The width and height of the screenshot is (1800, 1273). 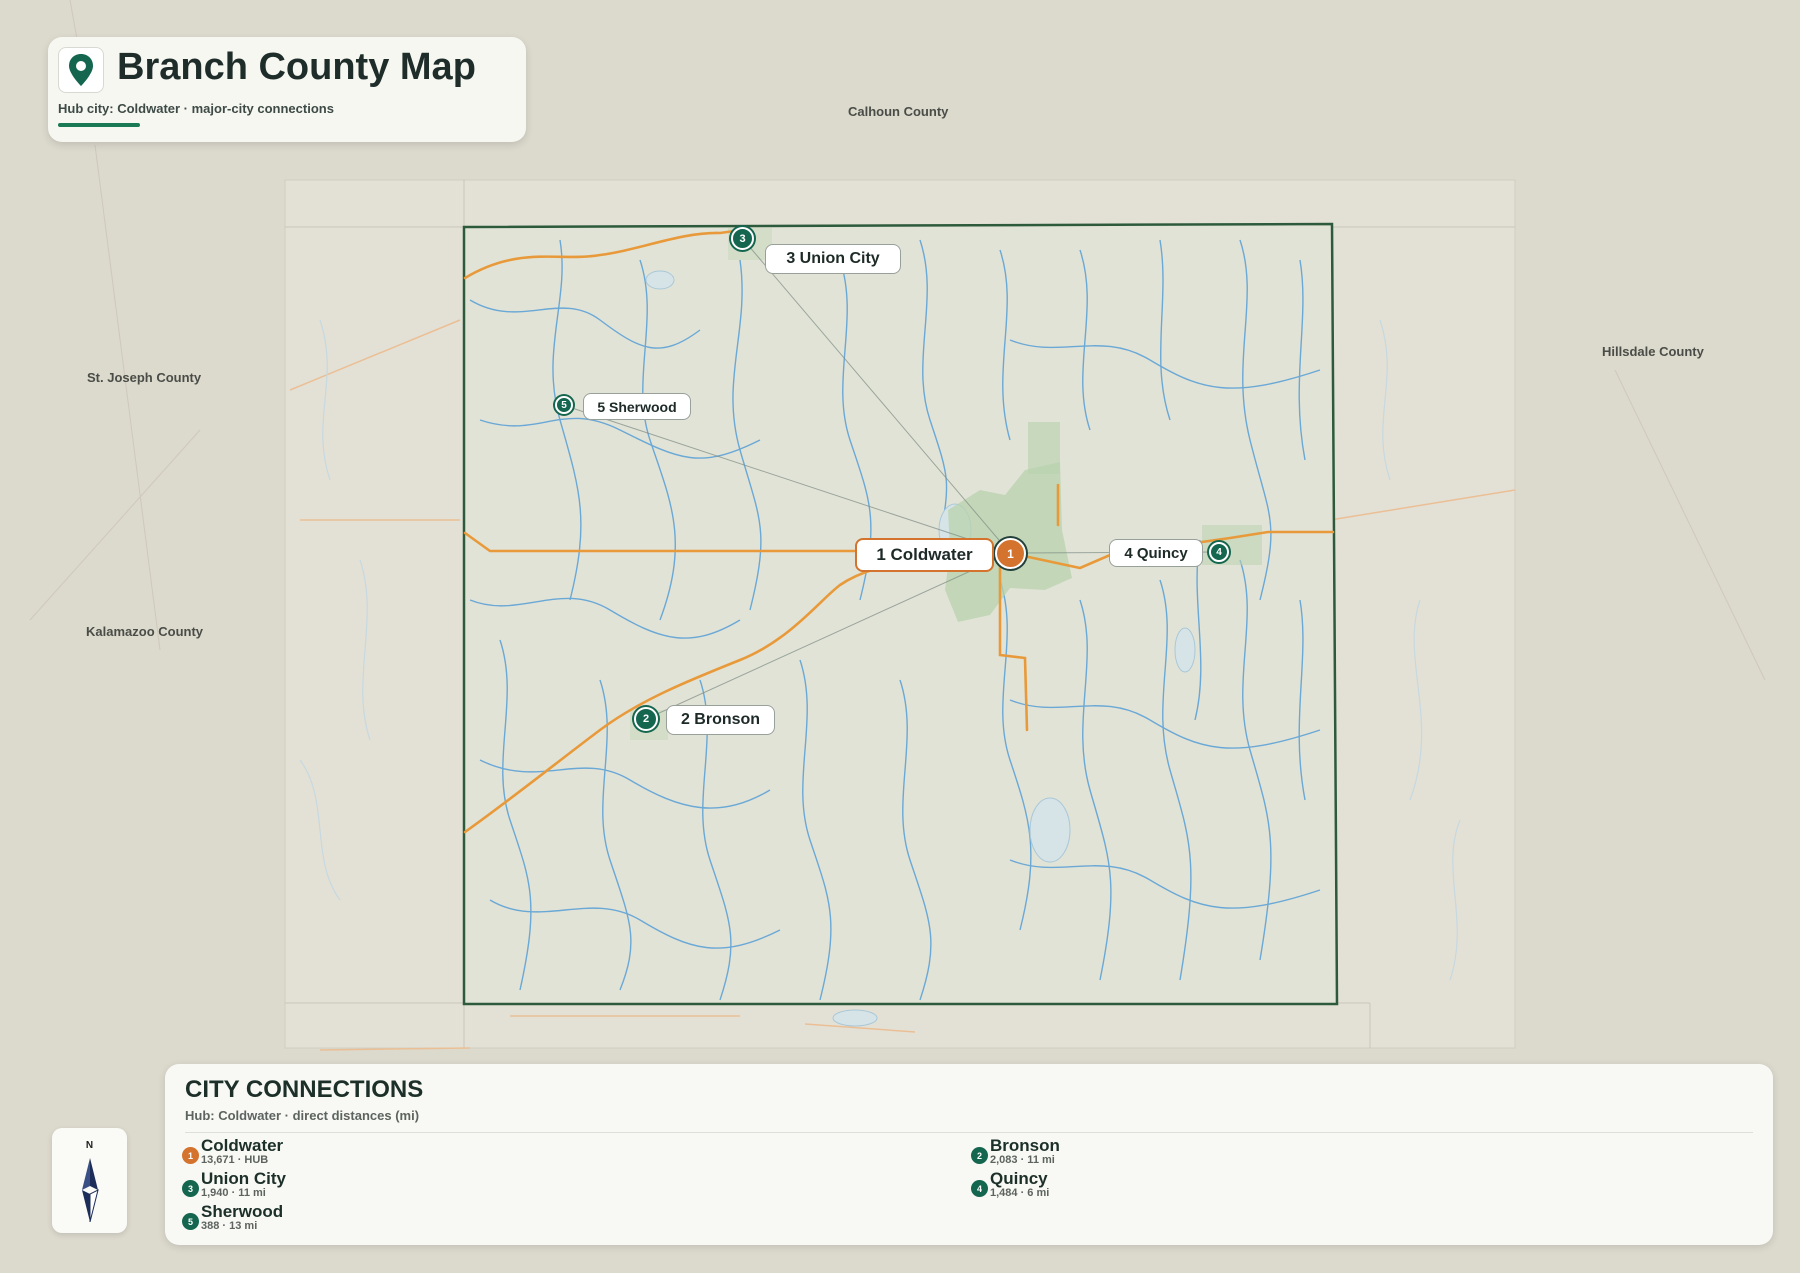 What do you see at coordinates (720, 720) in the screenshot?
I see `city-label-bronson: 2 Bronson` at bounding box center [720, 720].